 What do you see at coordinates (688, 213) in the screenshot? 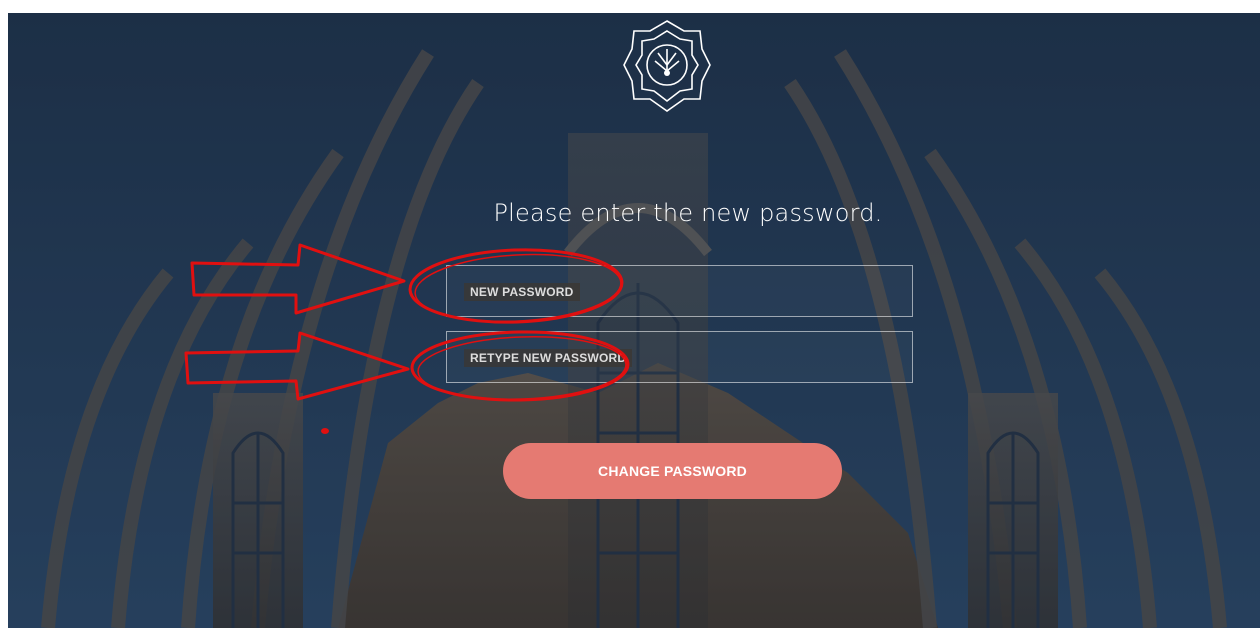
I see `page-heading: Please enter the new password.` at bounding box center [688, 213].